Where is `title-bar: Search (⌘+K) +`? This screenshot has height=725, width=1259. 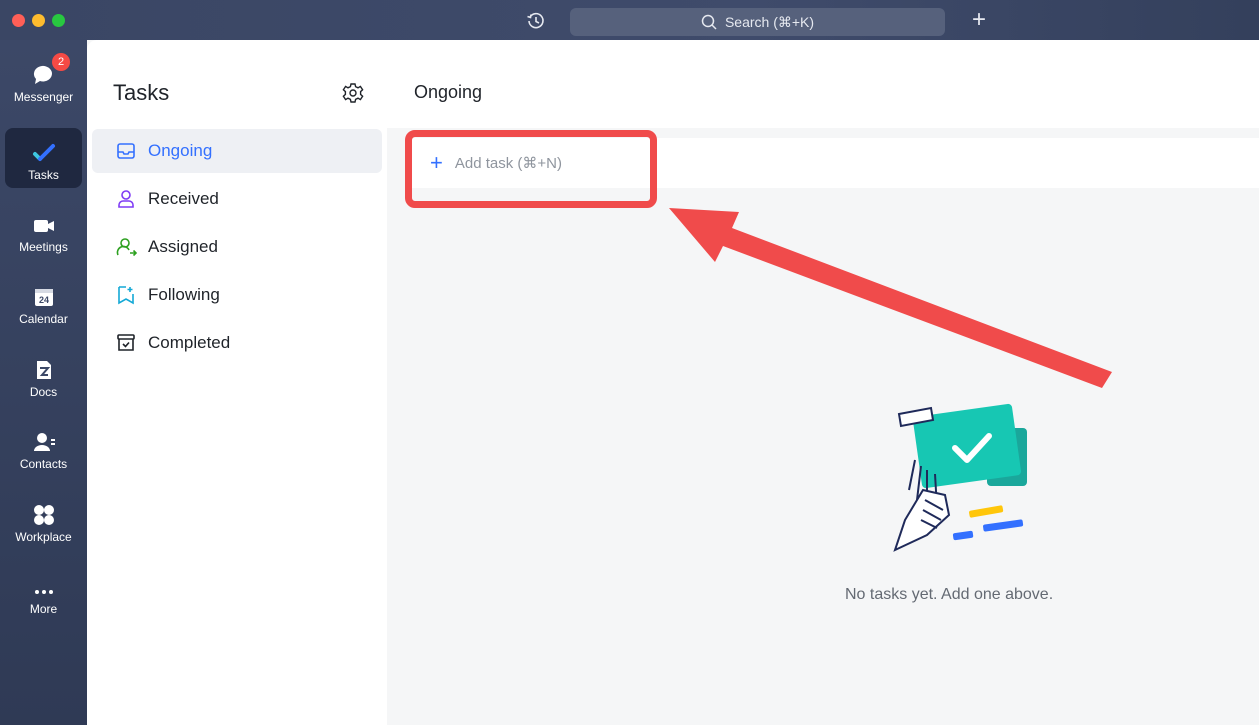 title-bar: Search (⌘+K) + is located at coordinates (629, 20).